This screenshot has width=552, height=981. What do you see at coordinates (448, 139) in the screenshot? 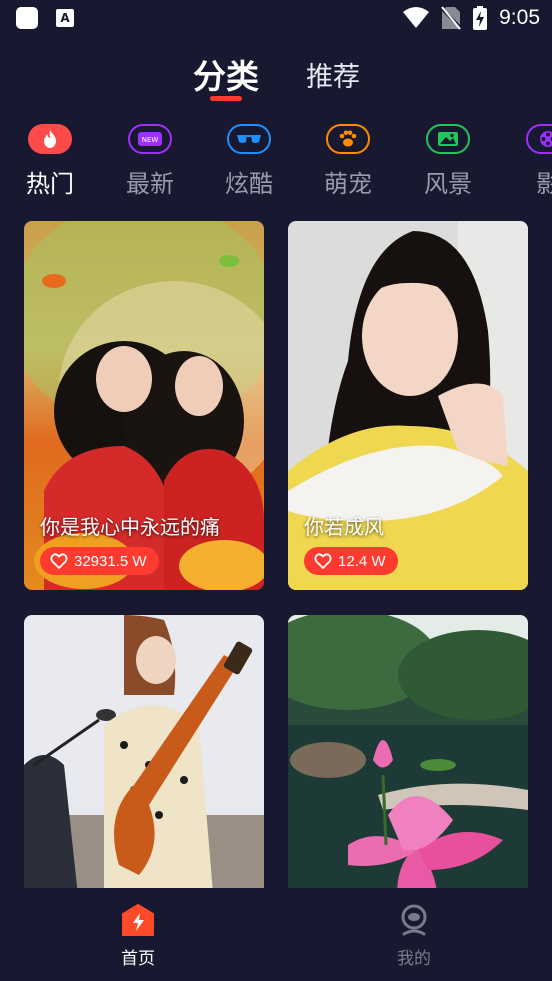
I see `landscape-icon` at bounding box center [448, 139].